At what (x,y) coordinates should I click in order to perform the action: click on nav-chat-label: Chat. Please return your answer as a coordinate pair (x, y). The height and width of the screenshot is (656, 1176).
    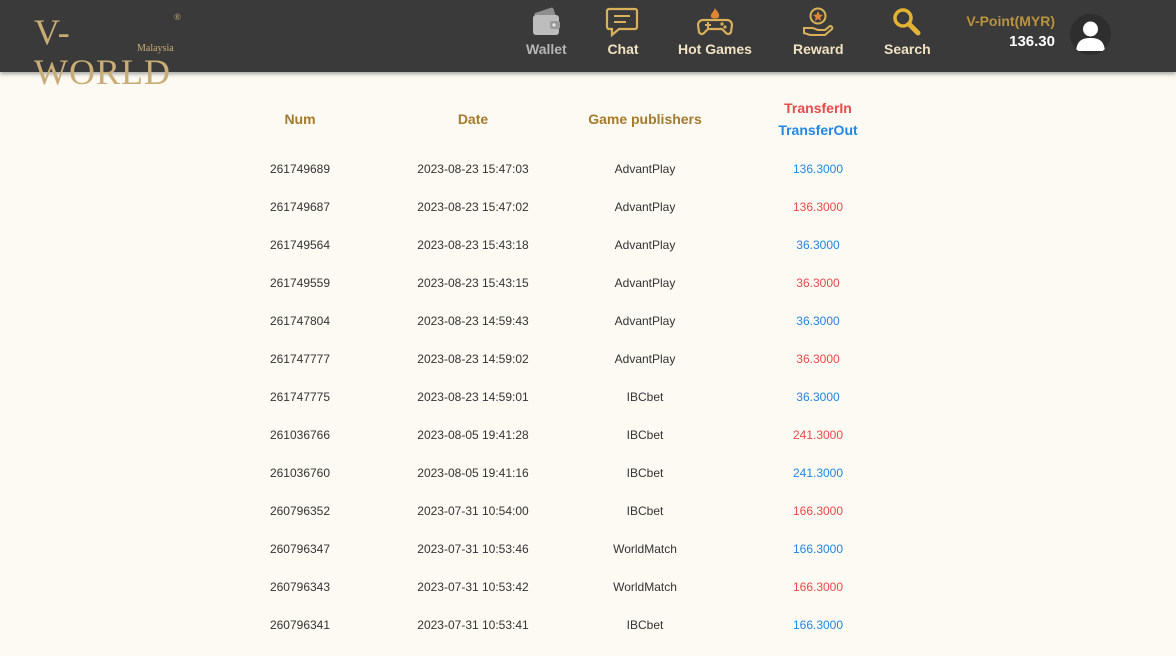
    Looking at the image, I should click on (623, 49).